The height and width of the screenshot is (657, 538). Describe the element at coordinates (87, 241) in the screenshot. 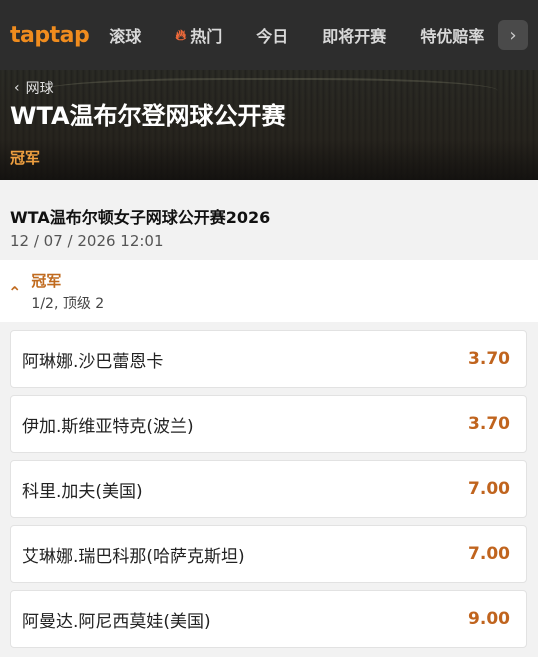

I see `event-datetime: 12 / 07 / 2026 12:01` at that location.